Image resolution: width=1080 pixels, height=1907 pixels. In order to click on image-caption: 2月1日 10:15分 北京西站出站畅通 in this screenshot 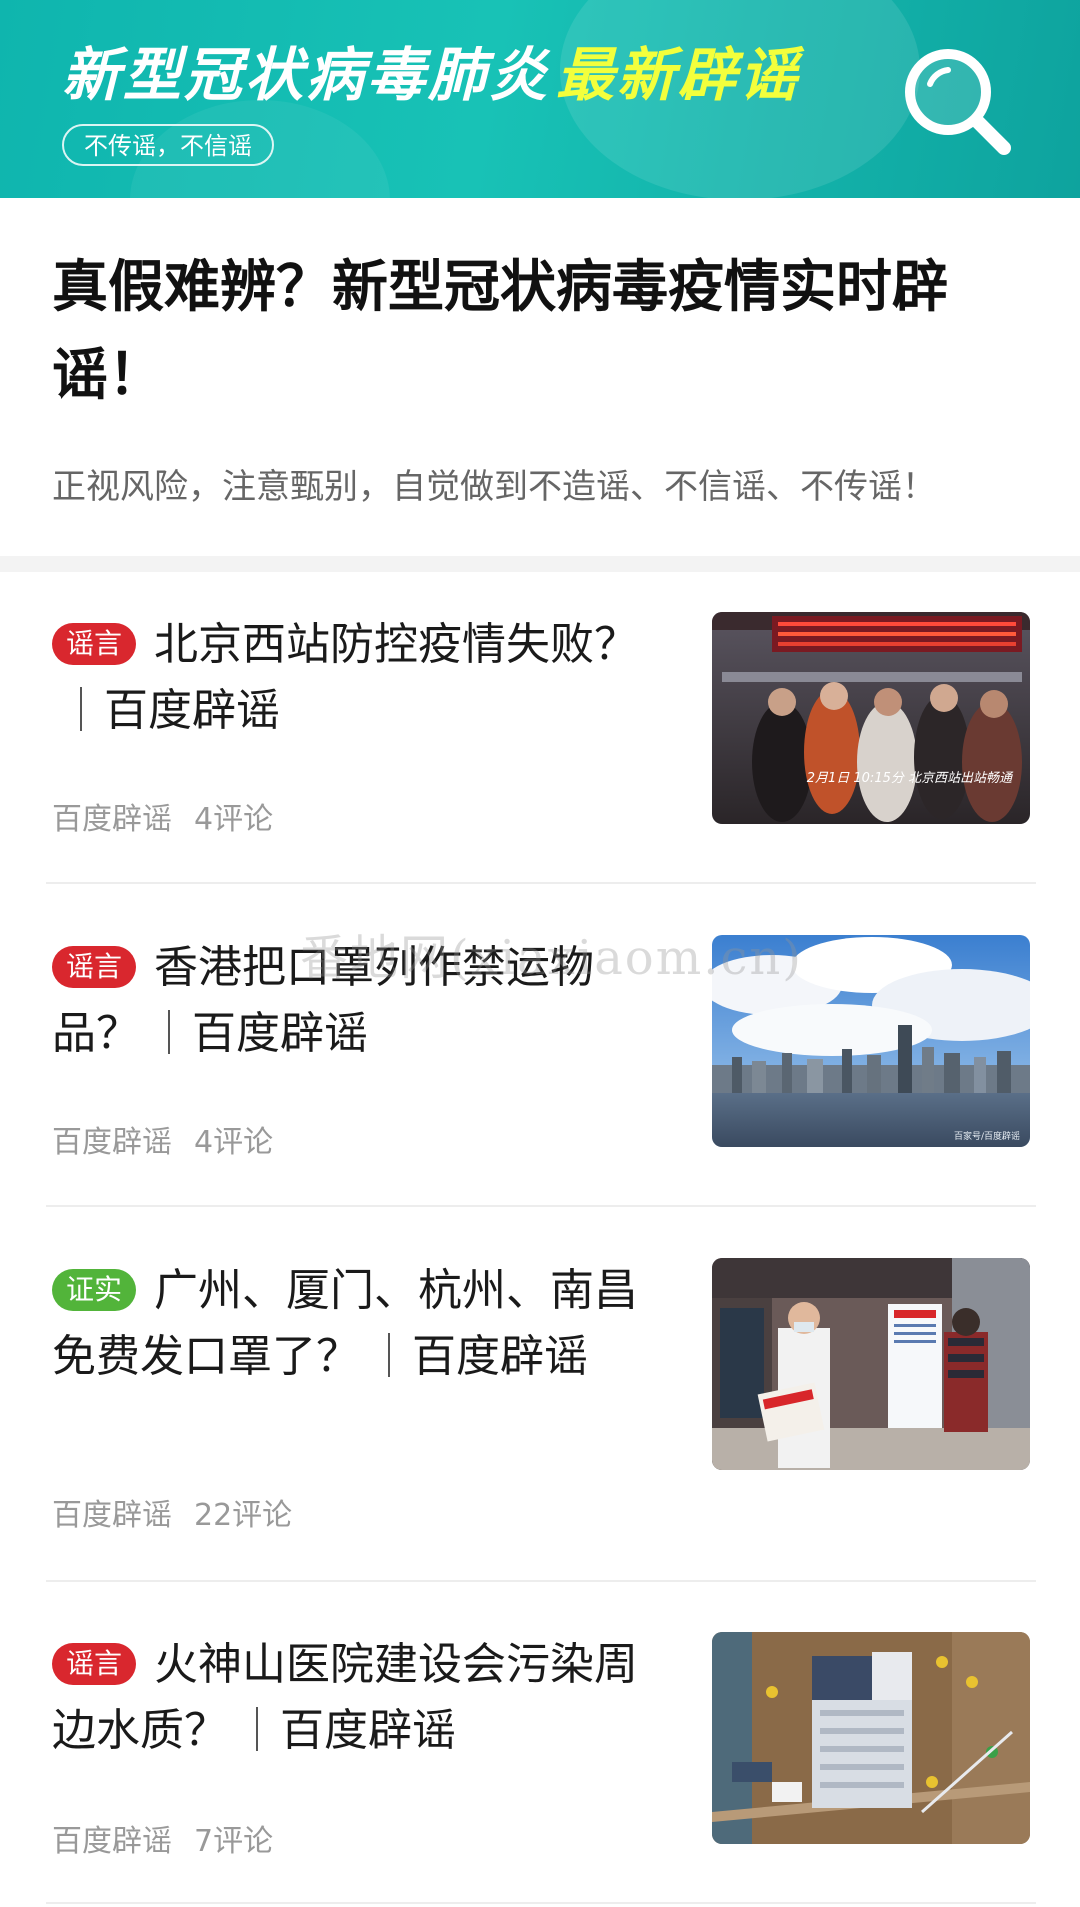, I will do `click(910, 778)`.